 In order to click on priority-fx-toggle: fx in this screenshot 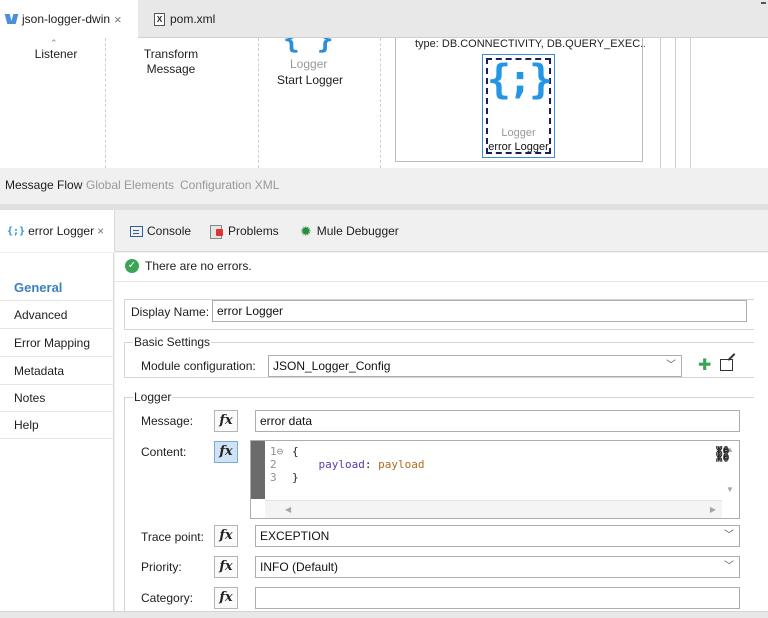, I will do `click(226, 567)`.